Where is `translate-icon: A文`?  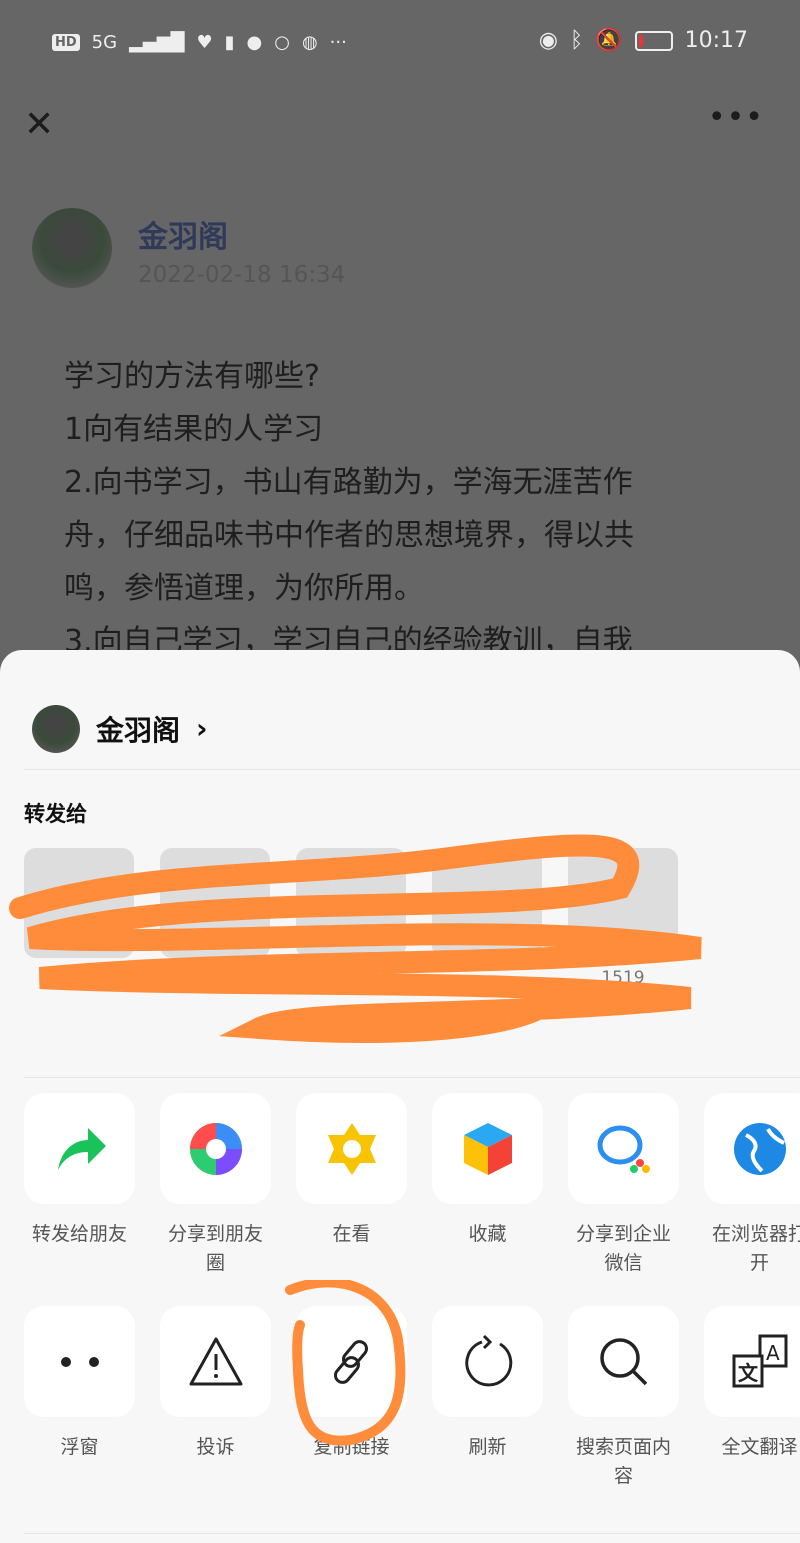
translate-icon: A文 is located at coordinates (752, 1361).